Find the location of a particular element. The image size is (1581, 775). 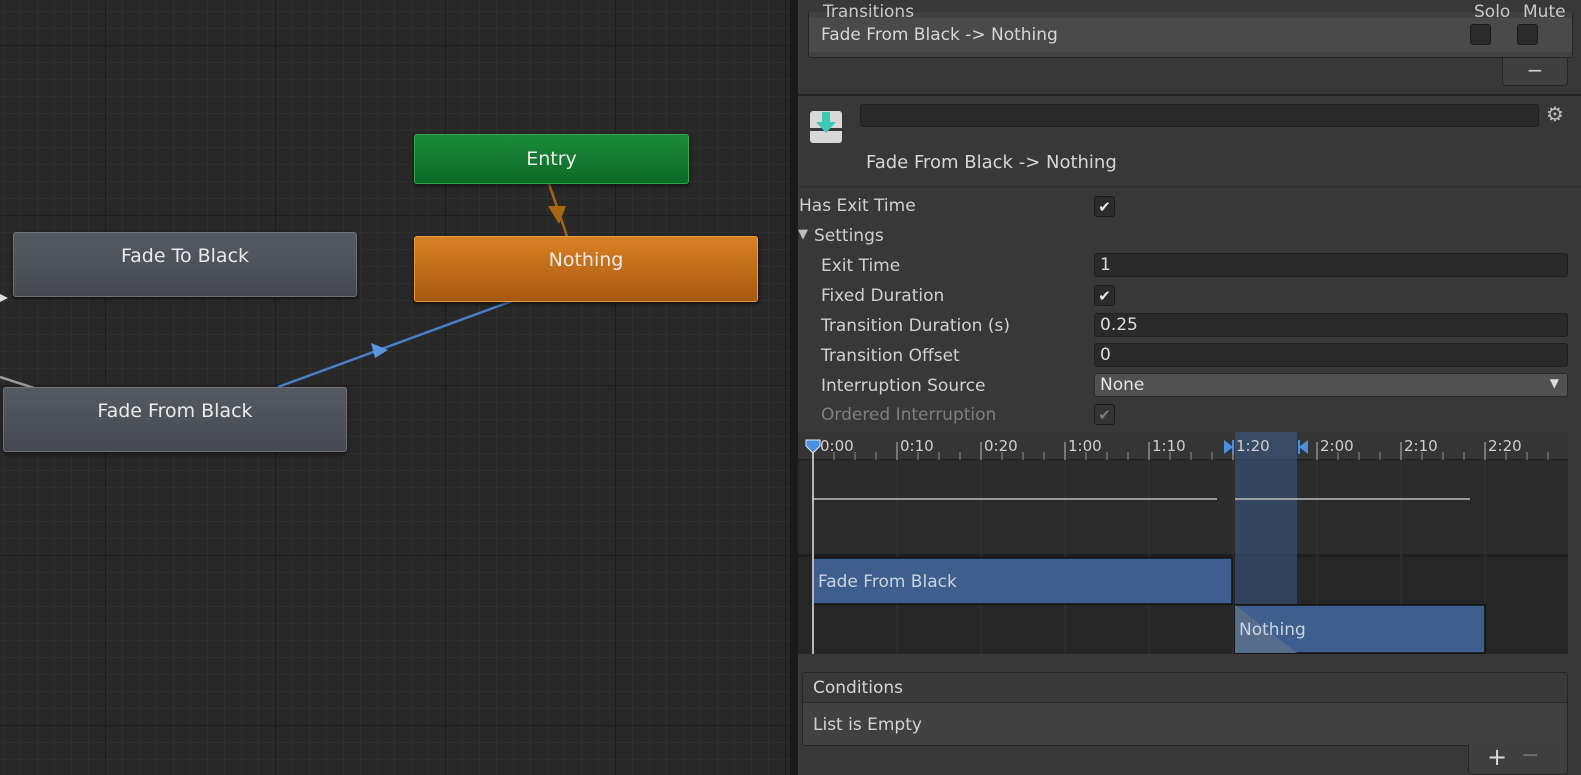

timeline-graphics is located at coordinates (1183, 543).